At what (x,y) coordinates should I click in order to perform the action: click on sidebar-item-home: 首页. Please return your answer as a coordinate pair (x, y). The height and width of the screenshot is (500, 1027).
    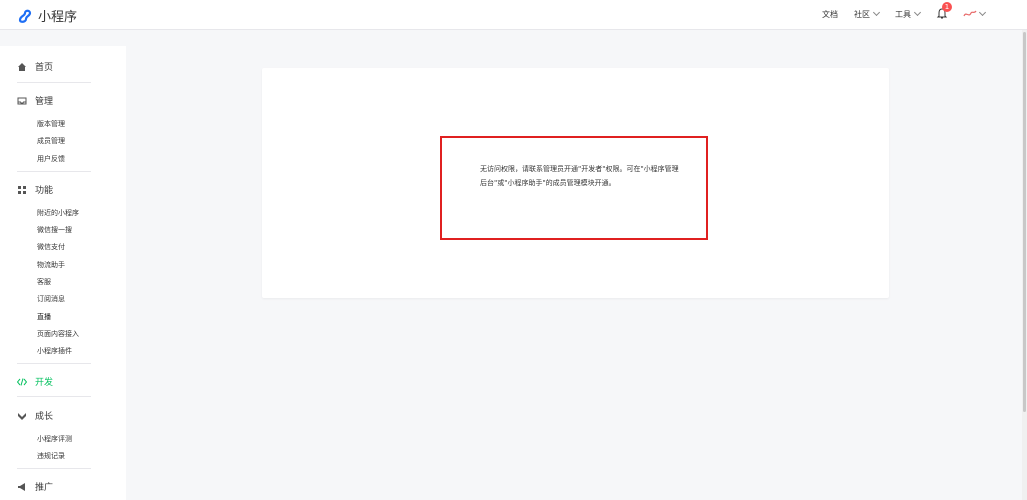
    Looking at the image, I should click on (35, 66).